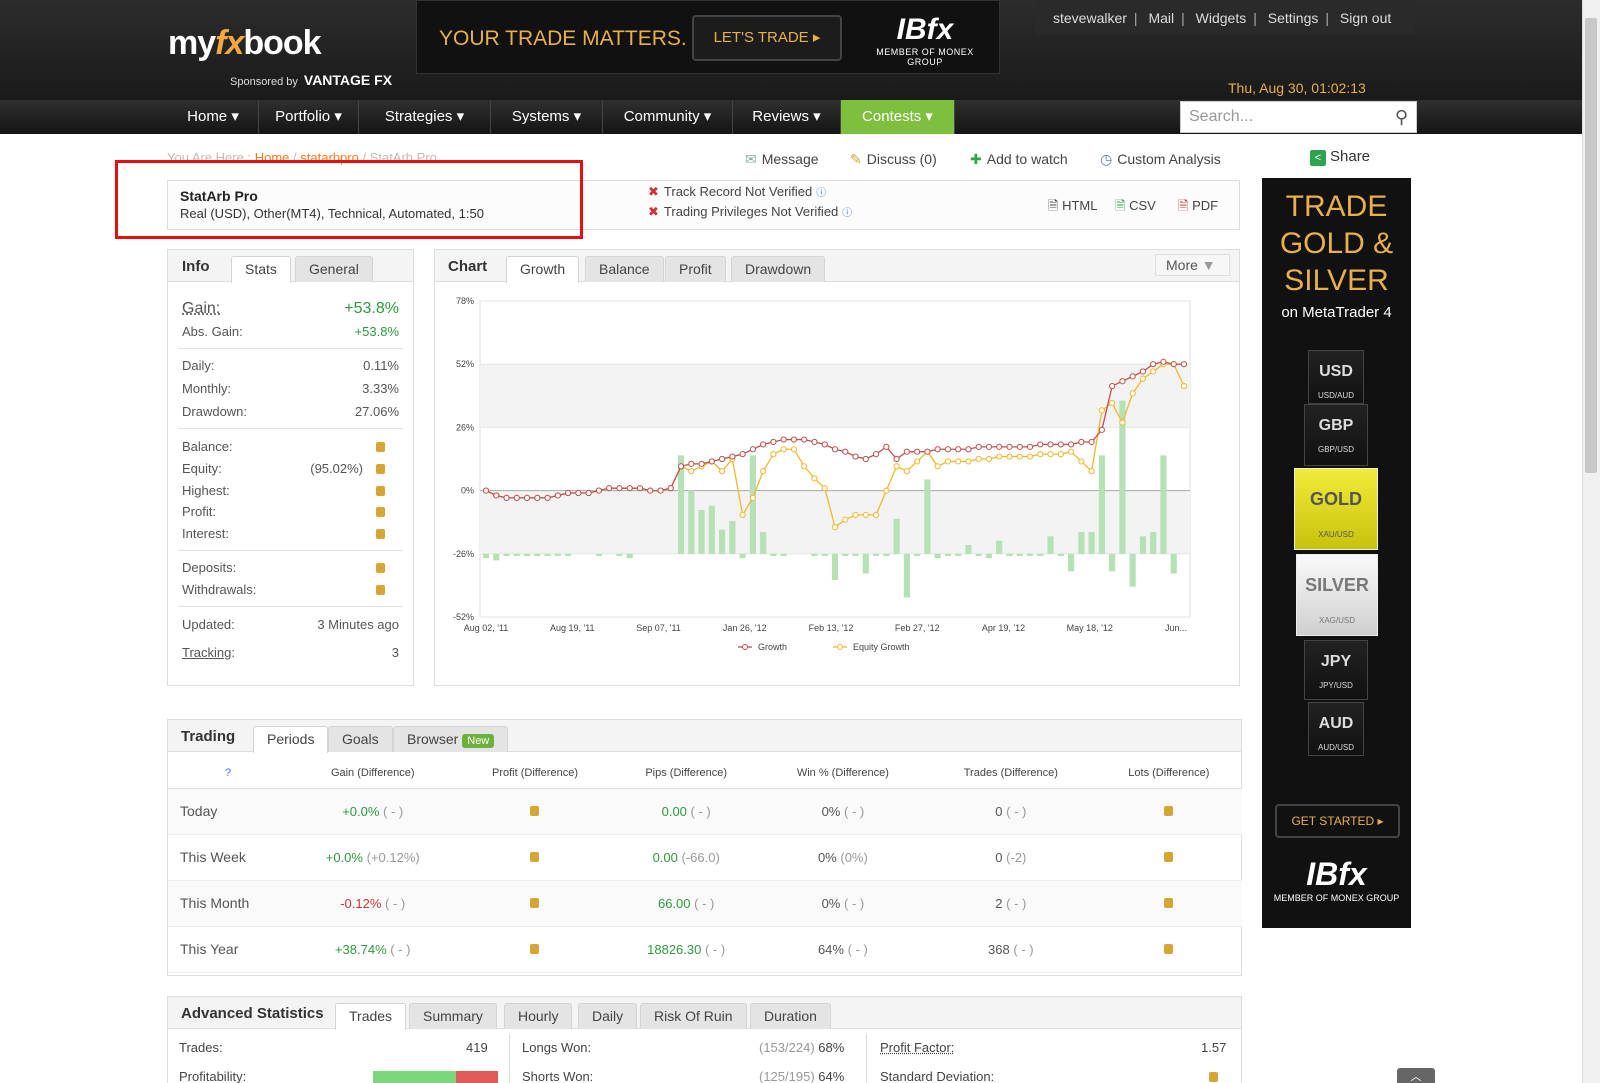 The image size is (1600, 1083). What do you see at coordinates (624, 269) in the screenshot?
I see `tab-balance: Balance` at bounding box center [624, 269].